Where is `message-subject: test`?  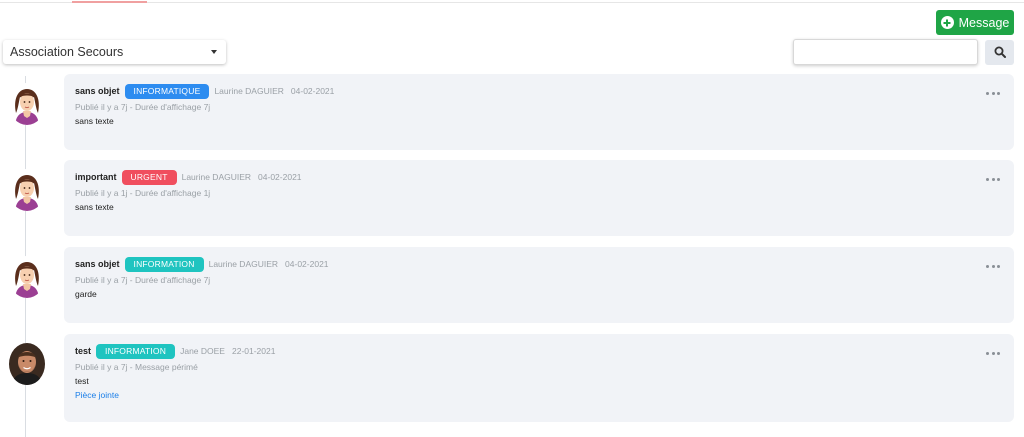 message-subject: test is located at coordinates (83, 351).